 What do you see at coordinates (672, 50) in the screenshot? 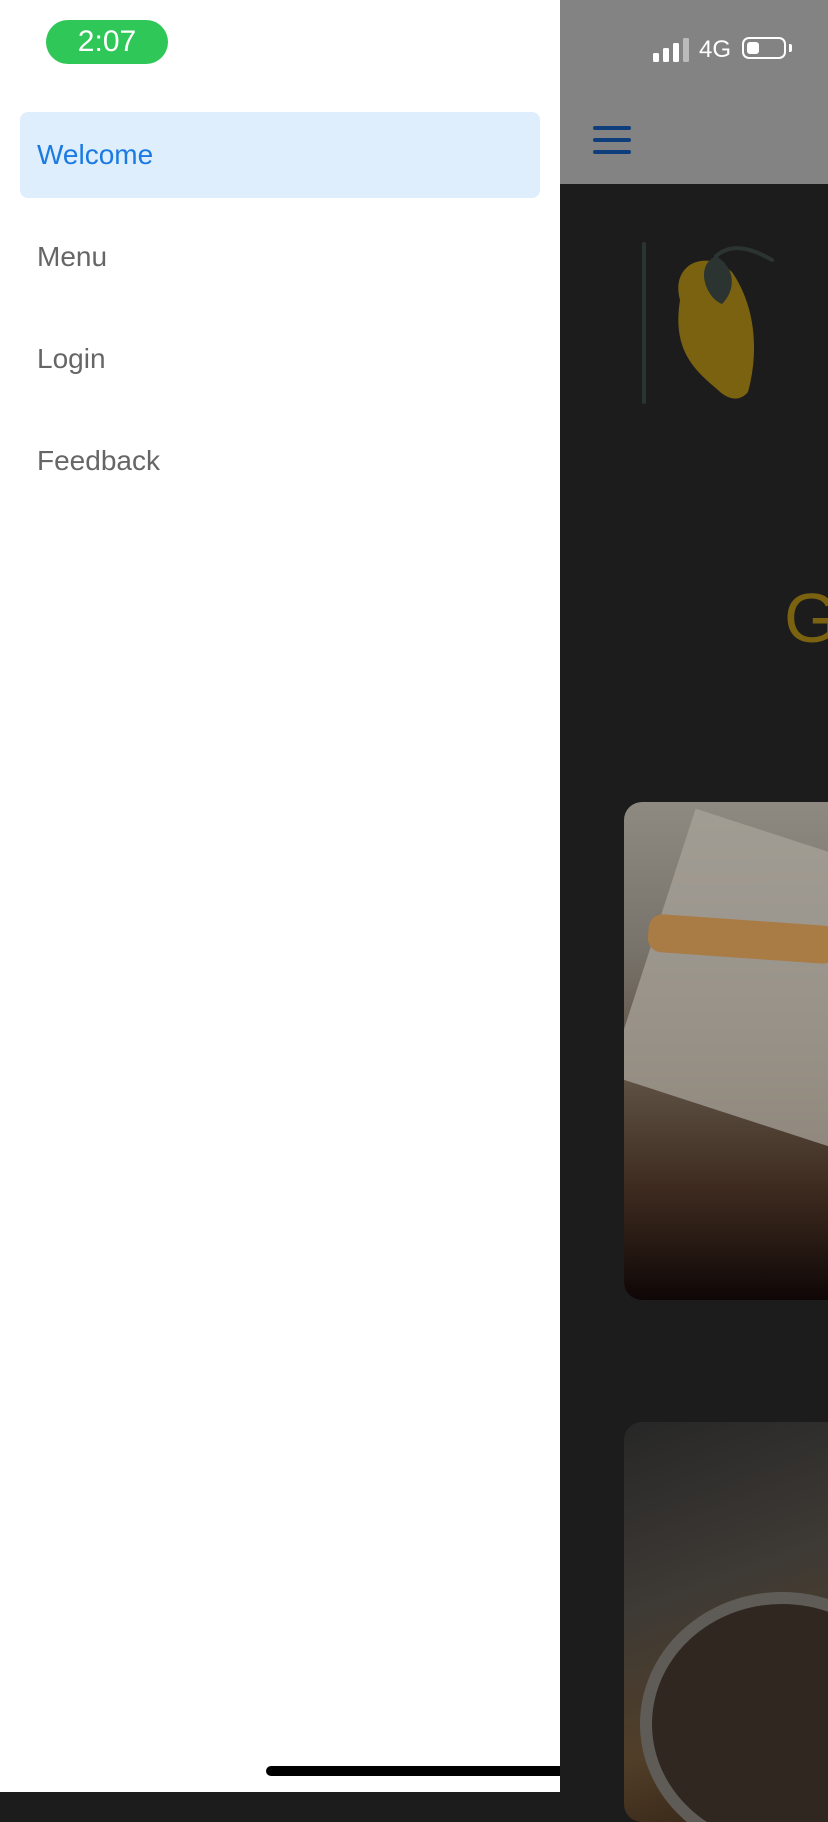
I see `signal-strength-icon` at bounding box center [672, 50].